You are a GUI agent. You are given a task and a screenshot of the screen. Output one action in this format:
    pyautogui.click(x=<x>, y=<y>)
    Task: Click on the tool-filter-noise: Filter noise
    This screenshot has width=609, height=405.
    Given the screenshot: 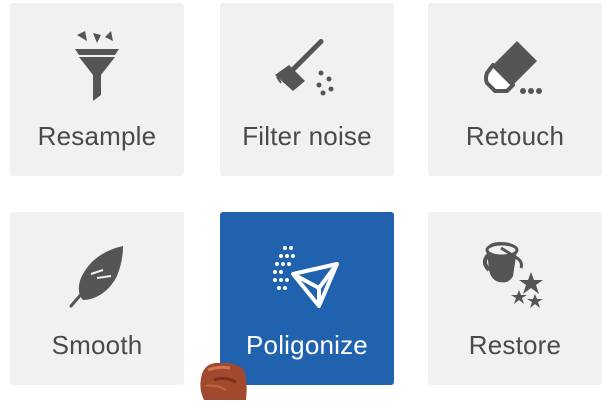 What is the action you would take?
    pyautogui.click(x=307, y=89)
    